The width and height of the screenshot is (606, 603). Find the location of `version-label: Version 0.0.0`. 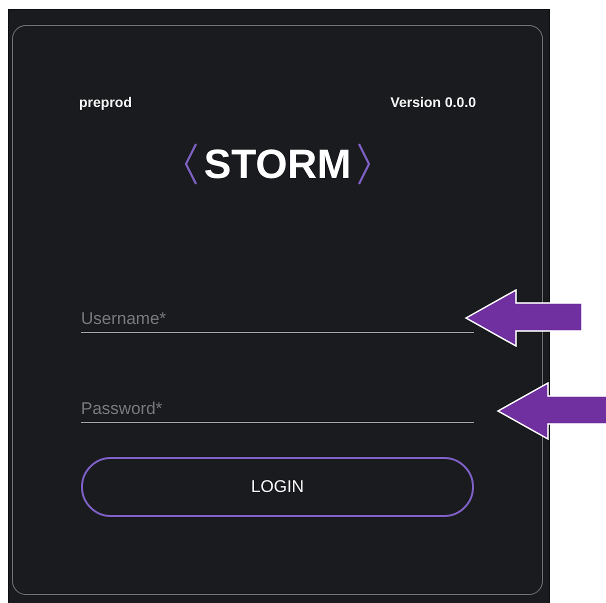

version-label: Version 0.0.0 is located at coordinates (433, 102).